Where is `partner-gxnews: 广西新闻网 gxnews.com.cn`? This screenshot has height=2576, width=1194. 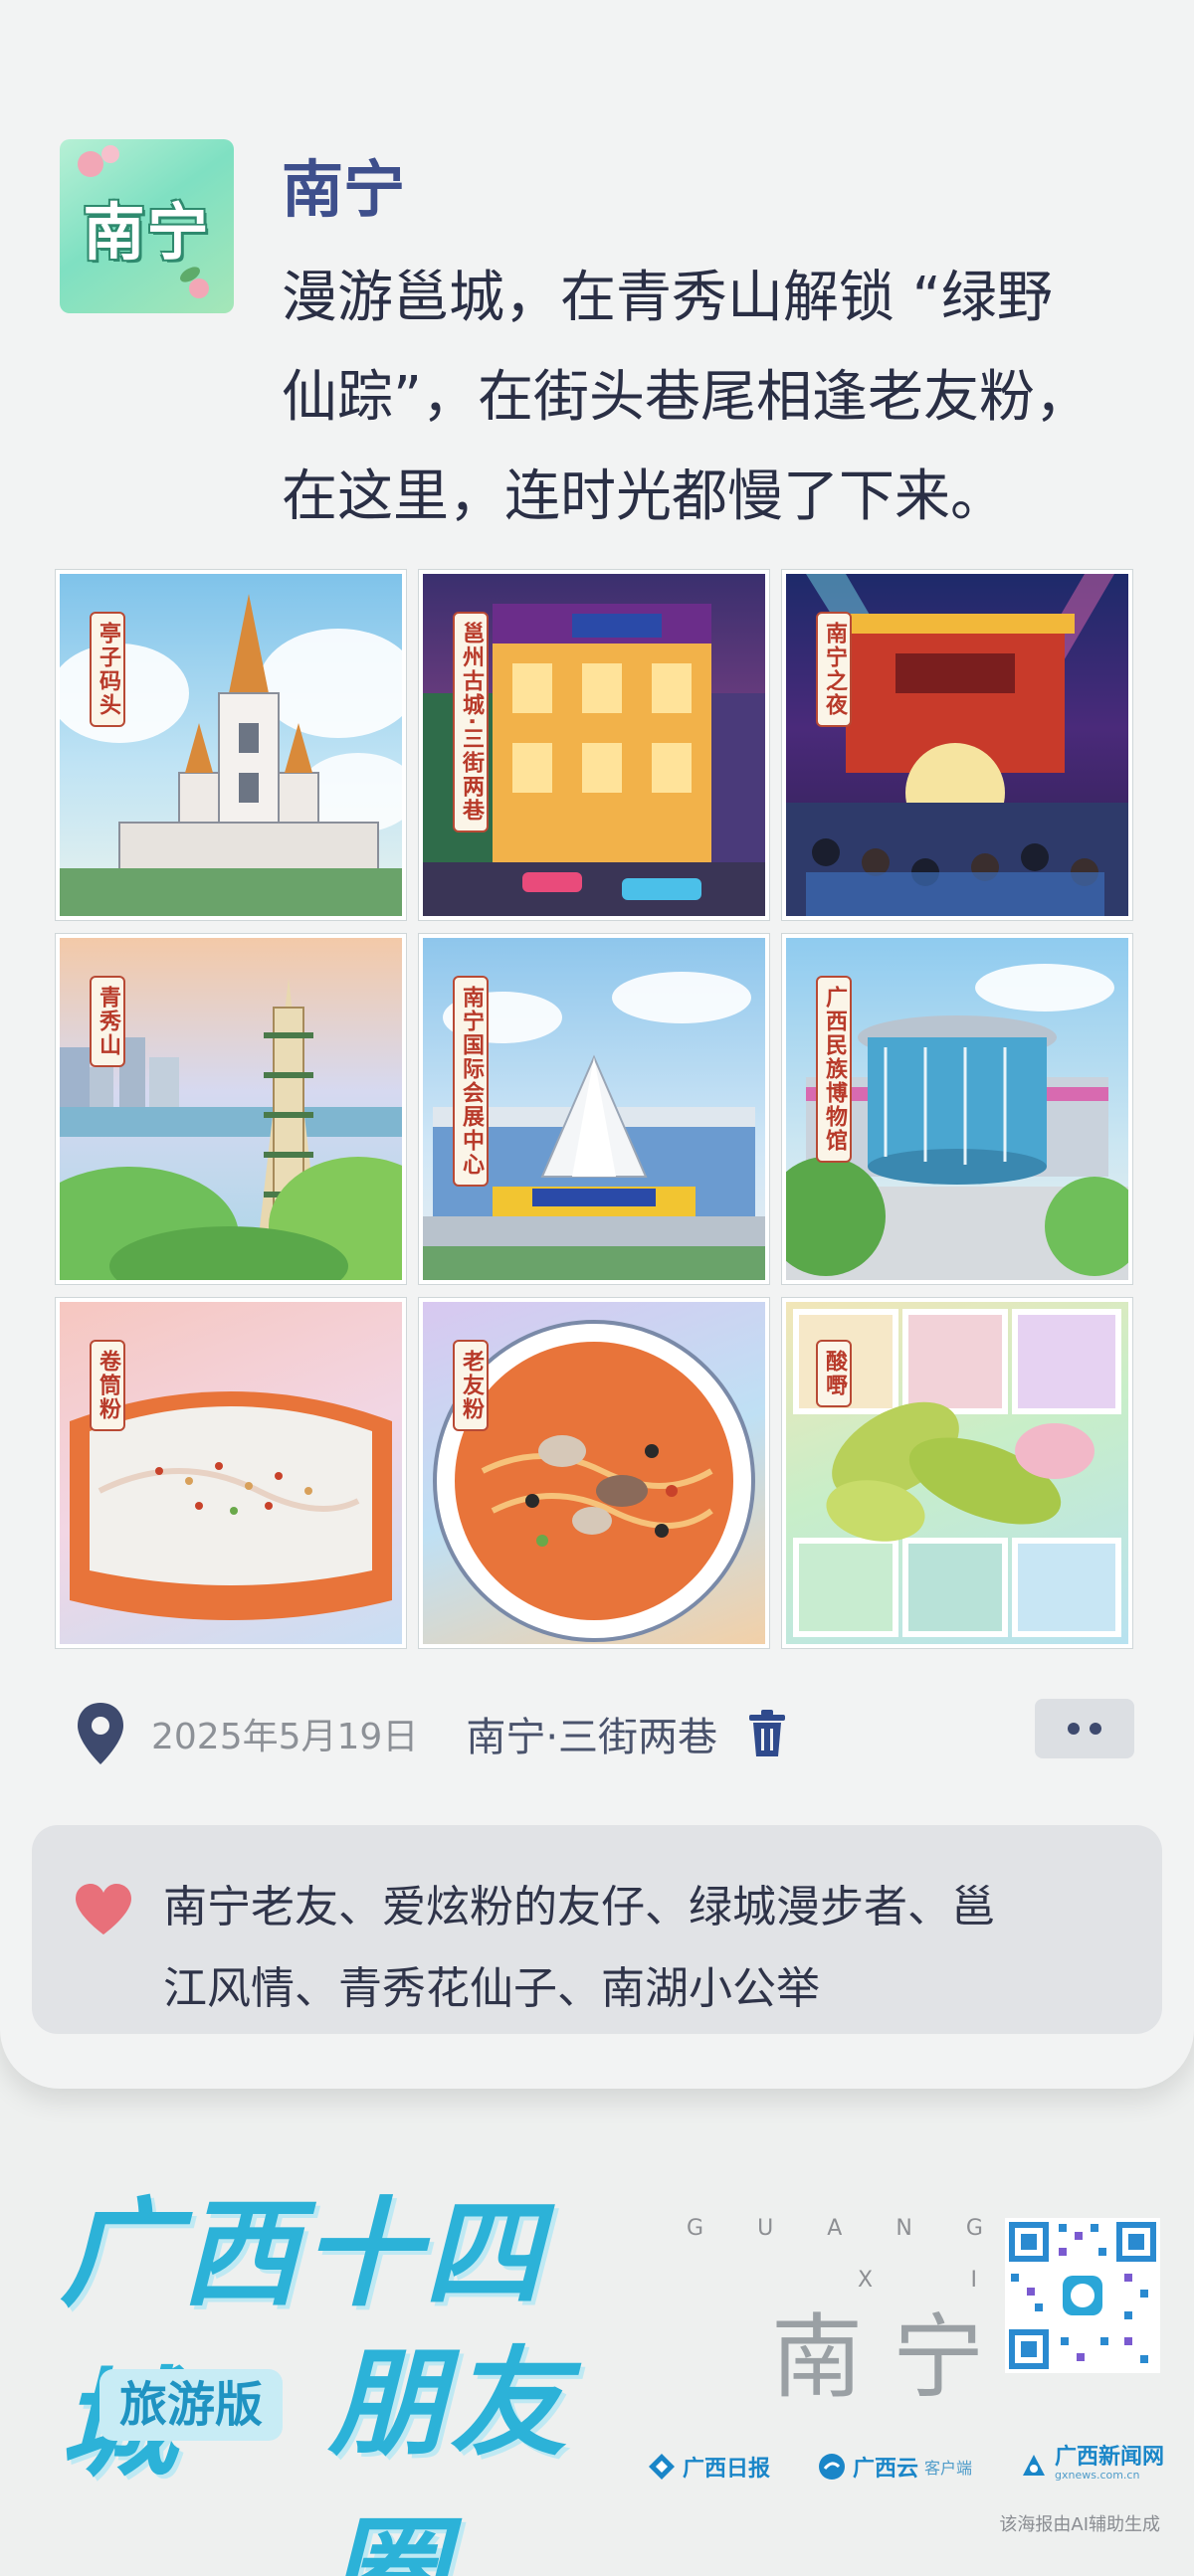
partner-gxnews: 广西新闻网 gxnews.com.cn is located at coordinates (1091, 2464).